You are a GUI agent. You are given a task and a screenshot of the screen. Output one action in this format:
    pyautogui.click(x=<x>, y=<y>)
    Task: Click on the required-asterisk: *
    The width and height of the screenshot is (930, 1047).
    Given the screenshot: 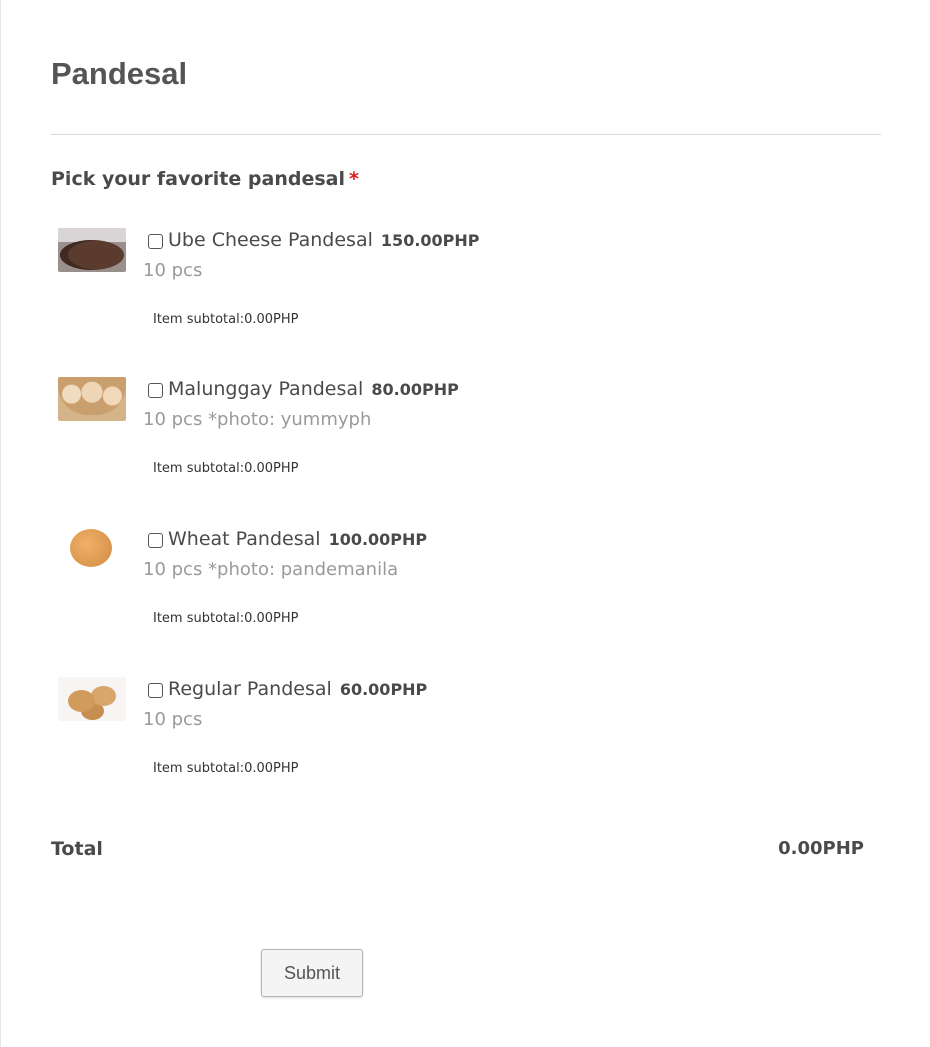 What is the action you would take?
    pyautogui.click(x=353, y=179)
    